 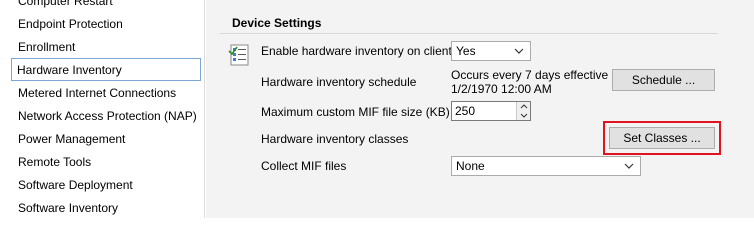 I want to click on enable-hardware-inventory-label: Enable hardware inventory on clients, so click(x=359, y=51).